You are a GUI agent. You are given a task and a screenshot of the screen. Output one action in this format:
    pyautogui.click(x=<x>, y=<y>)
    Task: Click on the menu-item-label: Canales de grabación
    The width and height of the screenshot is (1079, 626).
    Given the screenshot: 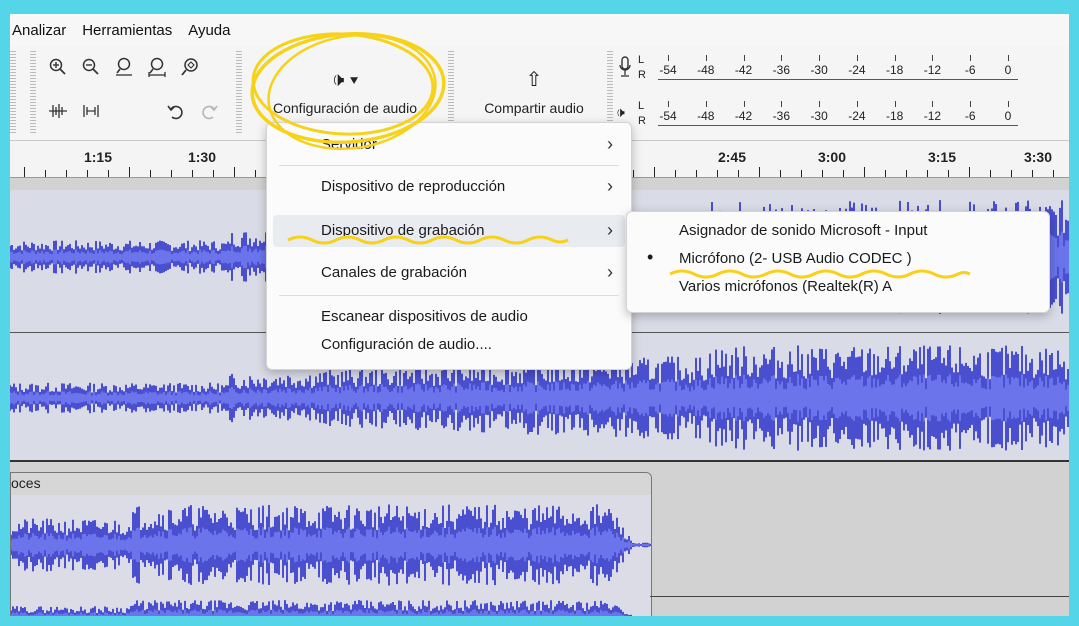 What is the action you would take?
    pyautogui.click(x=394, y=272)
    